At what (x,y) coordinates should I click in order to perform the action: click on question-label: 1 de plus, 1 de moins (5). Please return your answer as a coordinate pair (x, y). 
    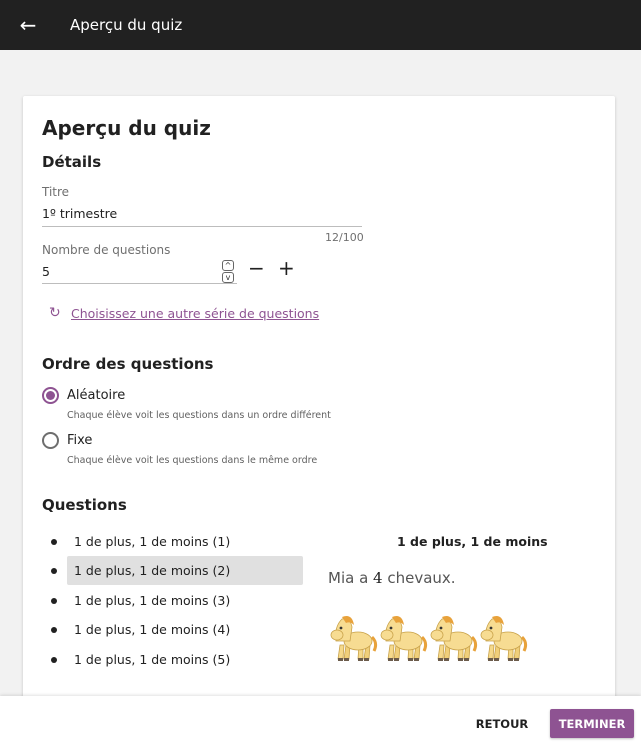
    Looking at the image, I should click on (152, 659).